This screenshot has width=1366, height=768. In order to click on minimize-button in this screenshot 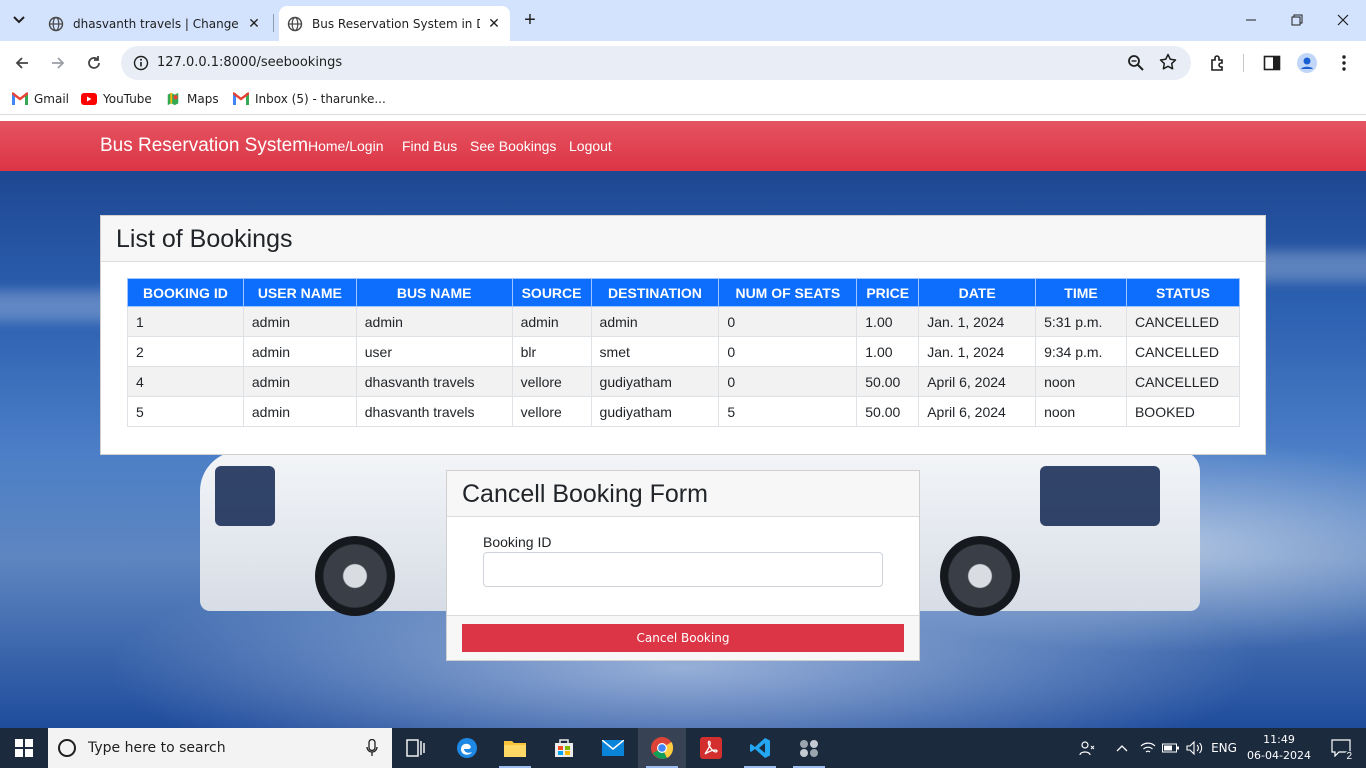, I will do `click(1251, 20)`.